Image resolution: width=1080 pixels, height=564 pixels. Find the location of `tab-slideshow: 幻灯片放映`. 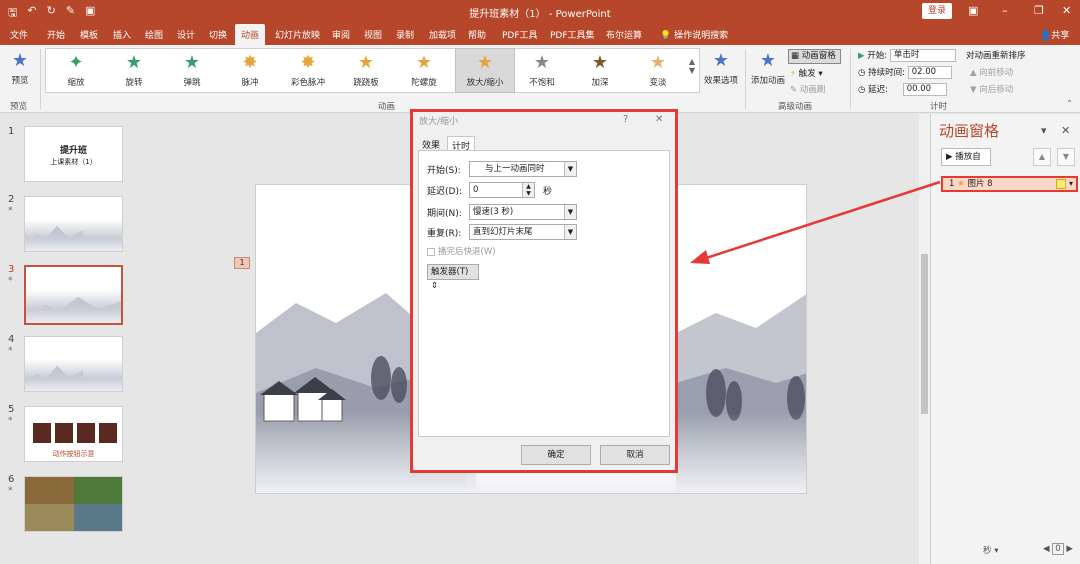

tab-slideshow: 幻灯片放映 is located at coordinates (297, 34).